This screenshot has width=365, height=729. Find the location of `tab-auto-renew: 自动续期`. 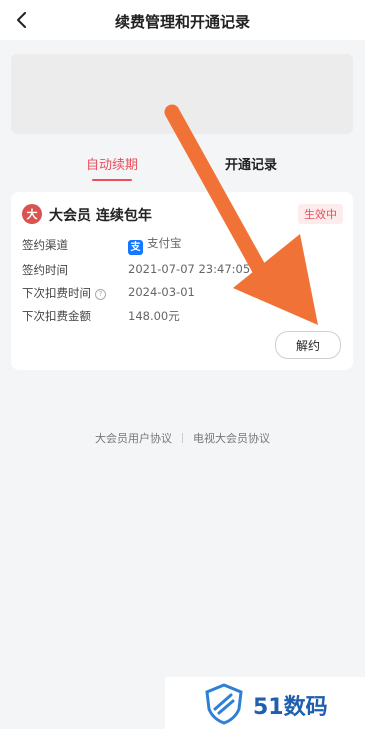

tab-auto-renew: 自动续期 is located at coordinates (112, 163).